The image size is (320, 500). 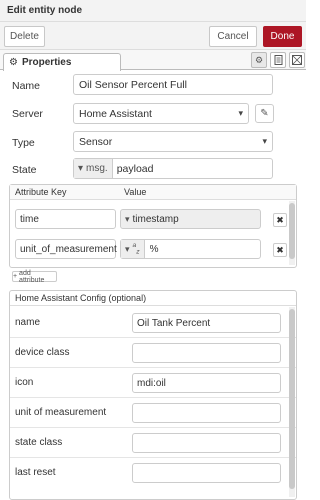 I want to click on plus-icon: +, so click(x=15, y=276).